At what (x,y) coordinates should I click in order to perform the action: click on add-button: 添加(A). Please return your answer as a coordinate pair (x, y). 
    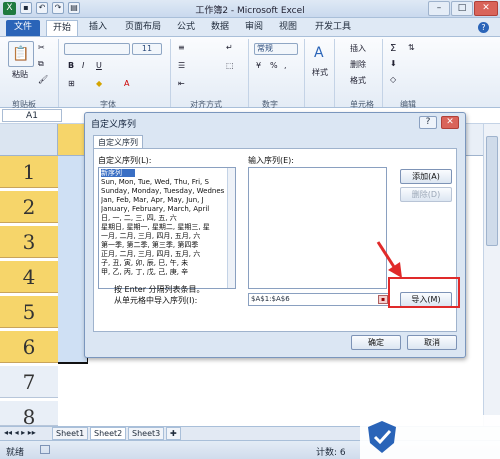
    Looking at the image, I should click on (426, 176).